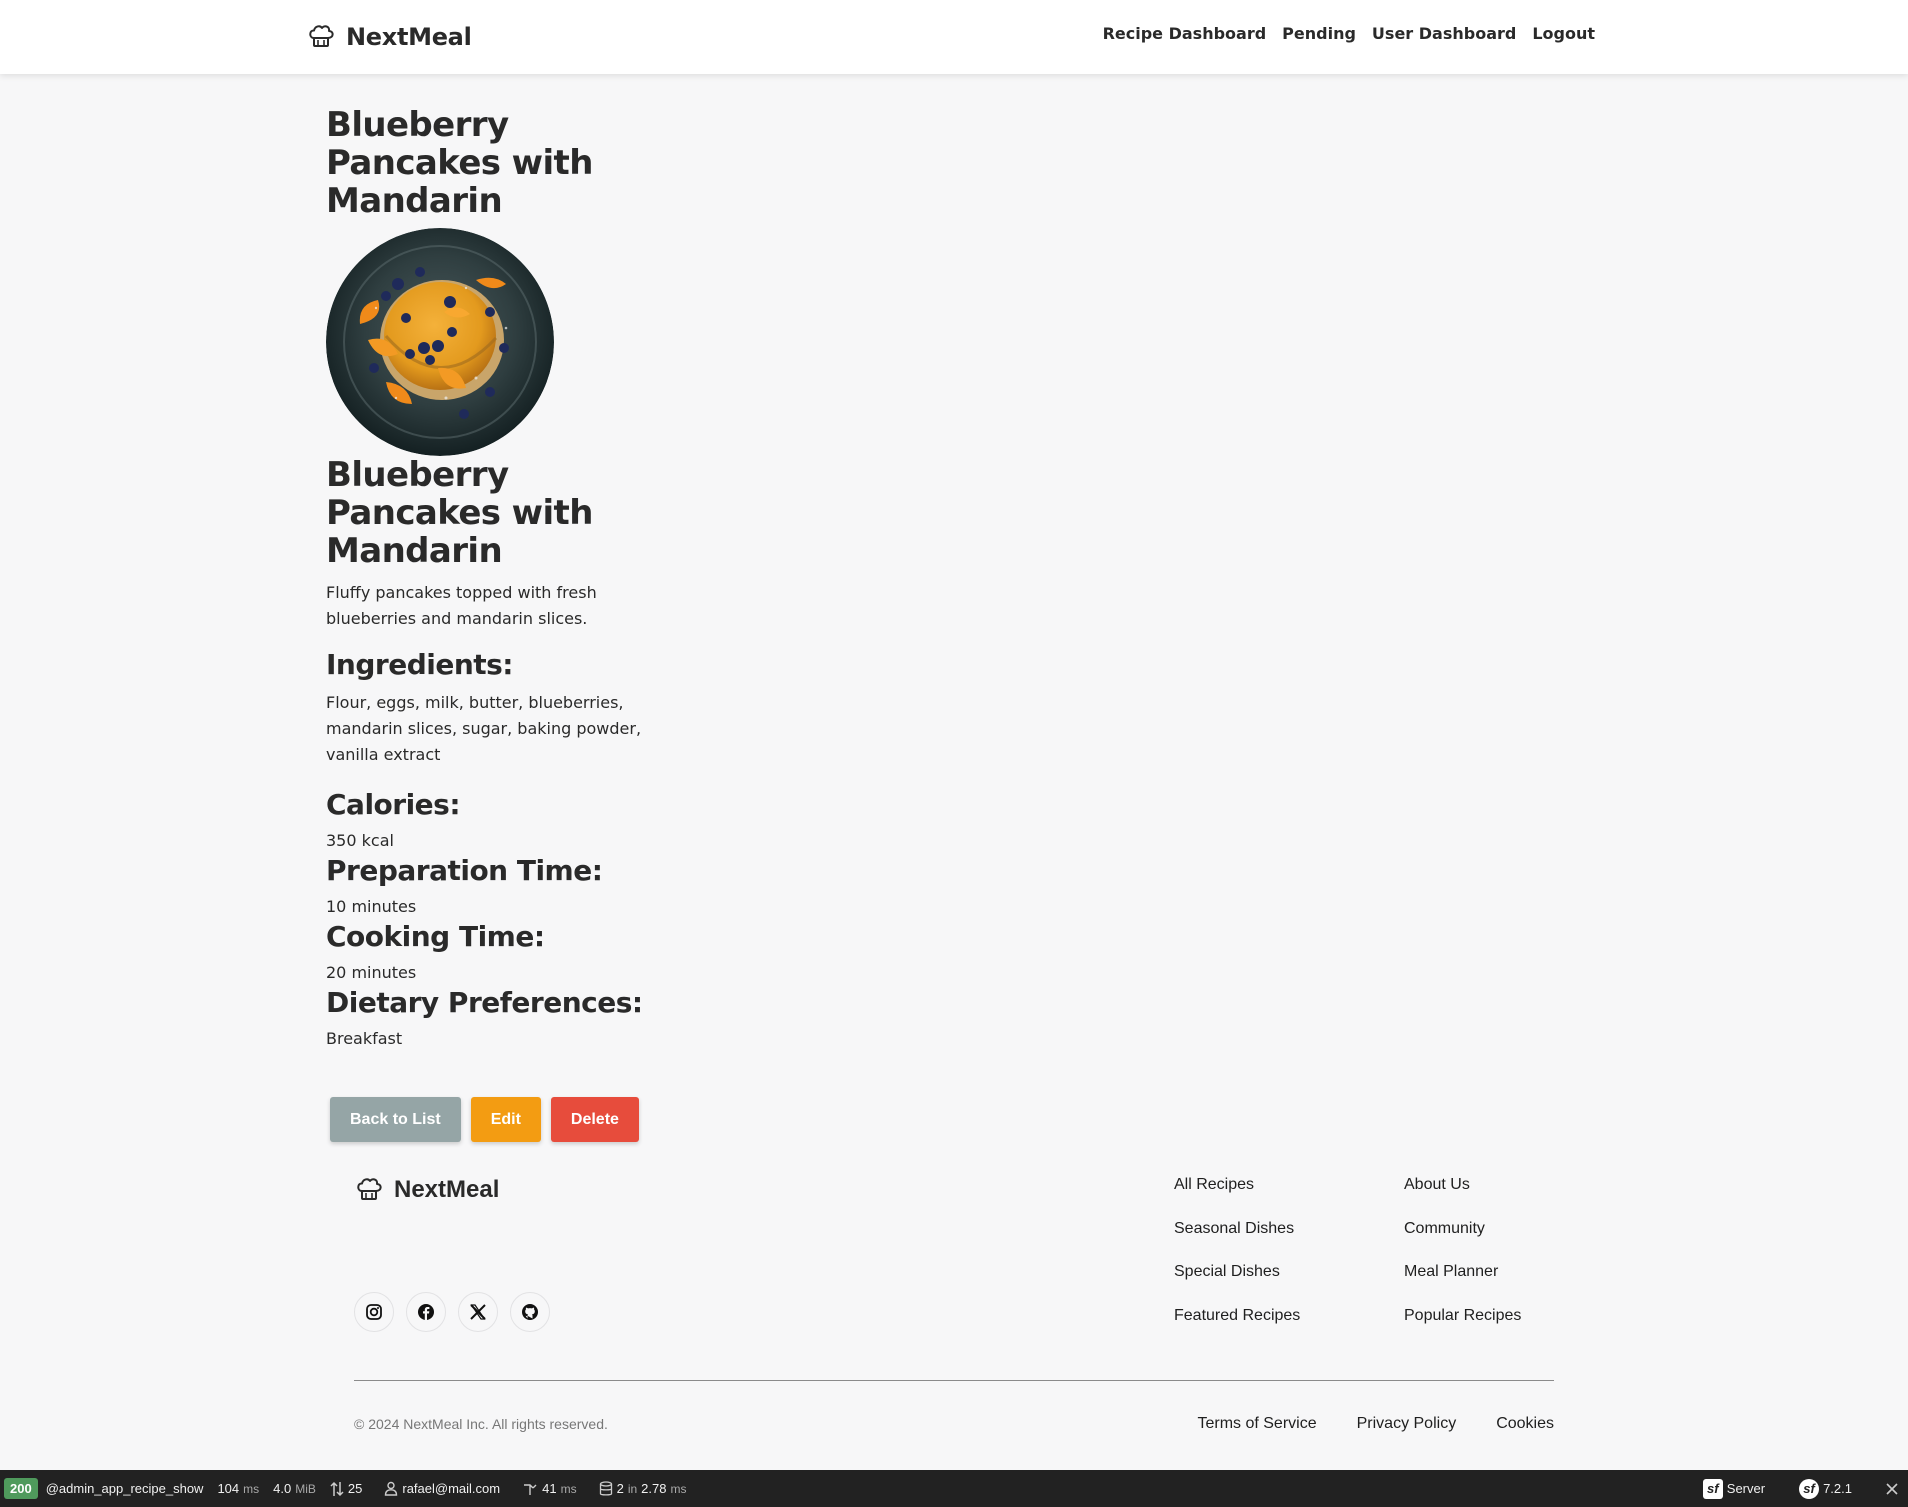 The width and height of the screenshot is (1908, 1507). Describe the element at coordinates (594, 1119) in the screenshot. I see `delete-button: Delete` at that location.